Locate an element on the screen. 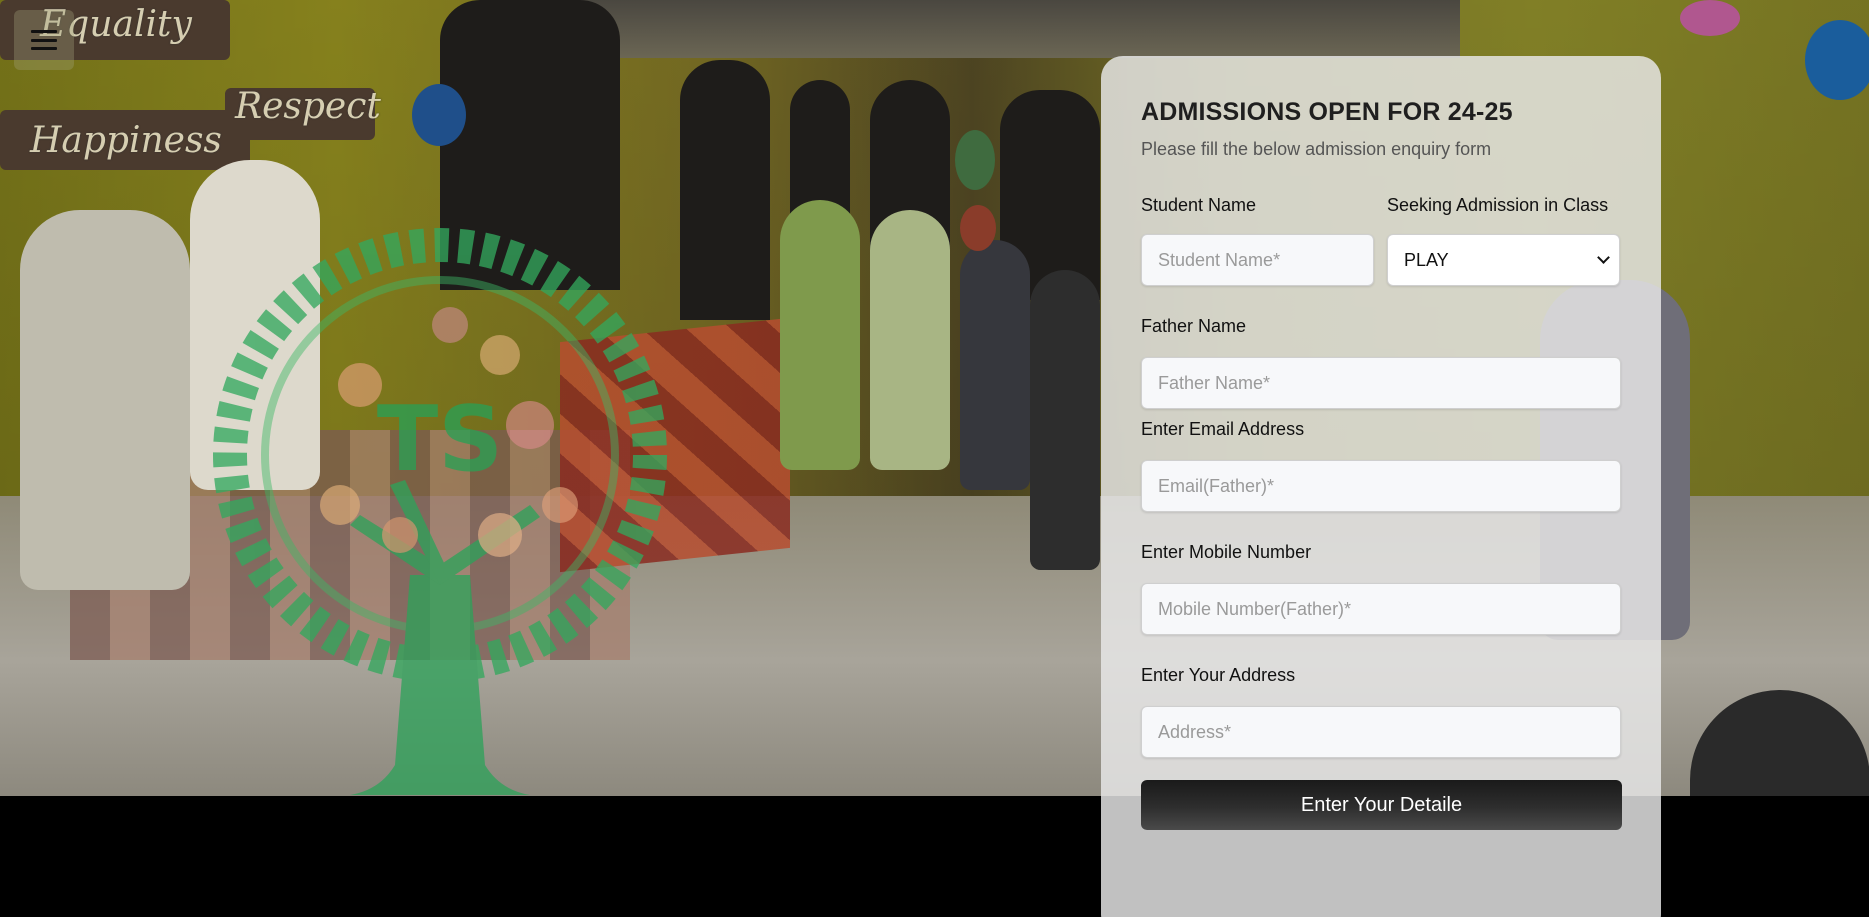 The height and width of the screenshot is (917, 1869). father-name-label: Father Name is located at coordinates (1194, 326).